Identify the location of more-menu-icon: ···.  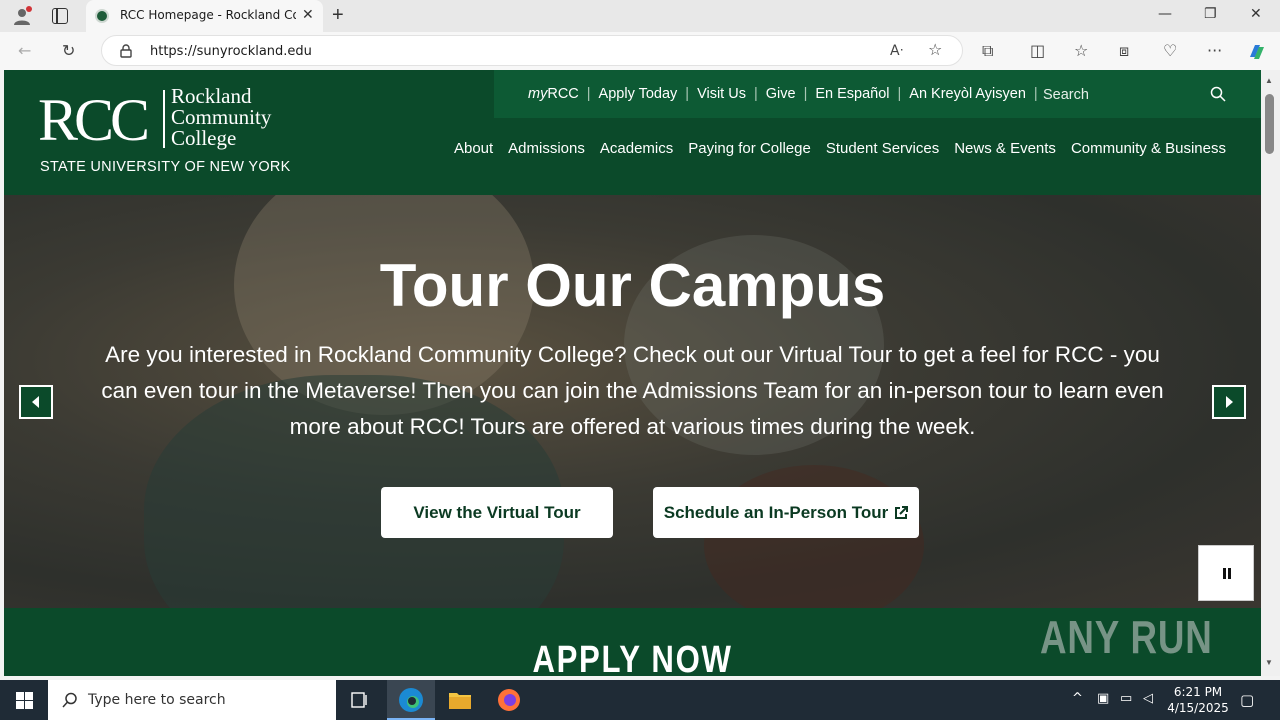
(1214, 51).